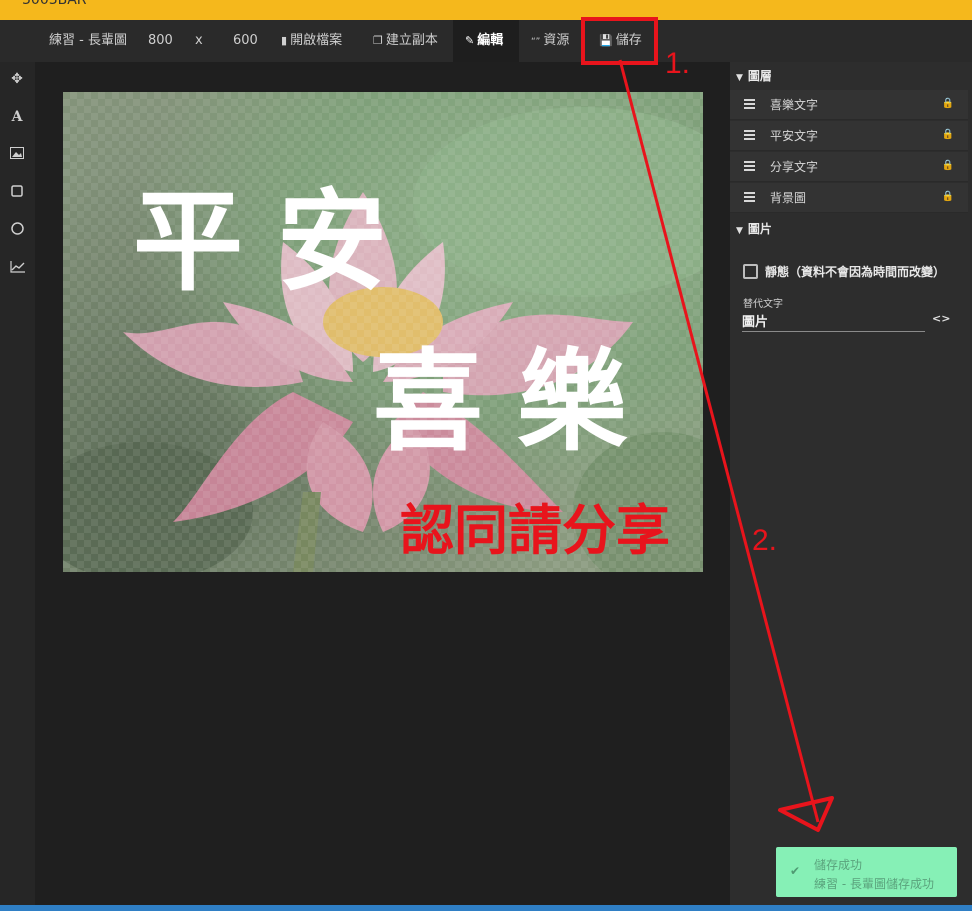 Image resolution: width=972 pixels, height=911 pixels. I want to click on save-success-toast: ✔ 儲存成功 練習 - 長輩圖儲存成功, so click(866, 872).